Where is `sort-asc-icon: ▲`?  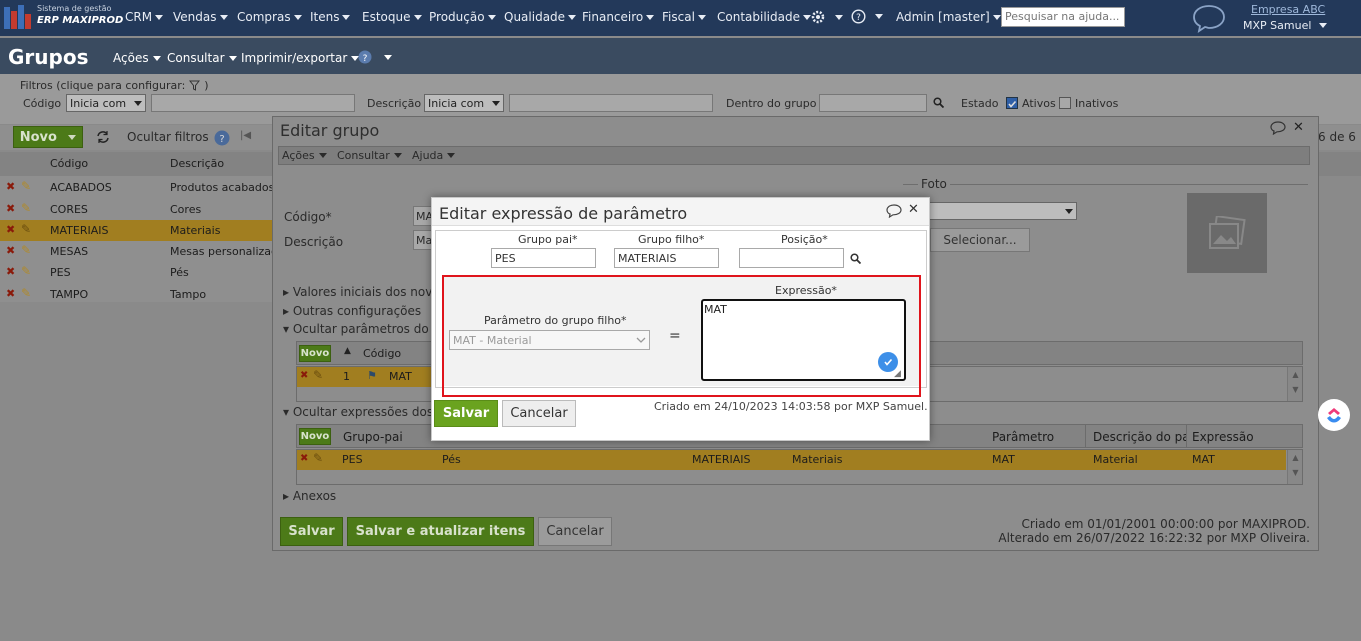
sort-asc-icon: ▲ is located at coordinates (347, 351).